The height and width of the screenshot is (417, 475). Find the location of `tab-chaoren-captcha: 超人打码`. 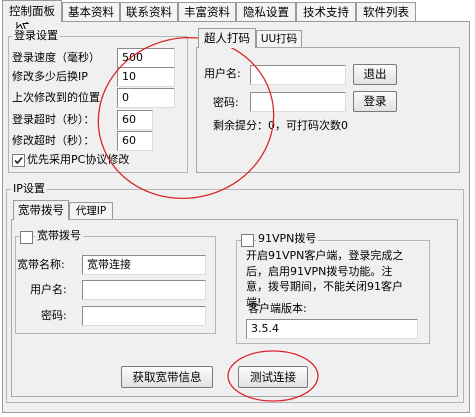

tab-chaoren-captcha: 超人打码 is located at coordinates (227, 38).